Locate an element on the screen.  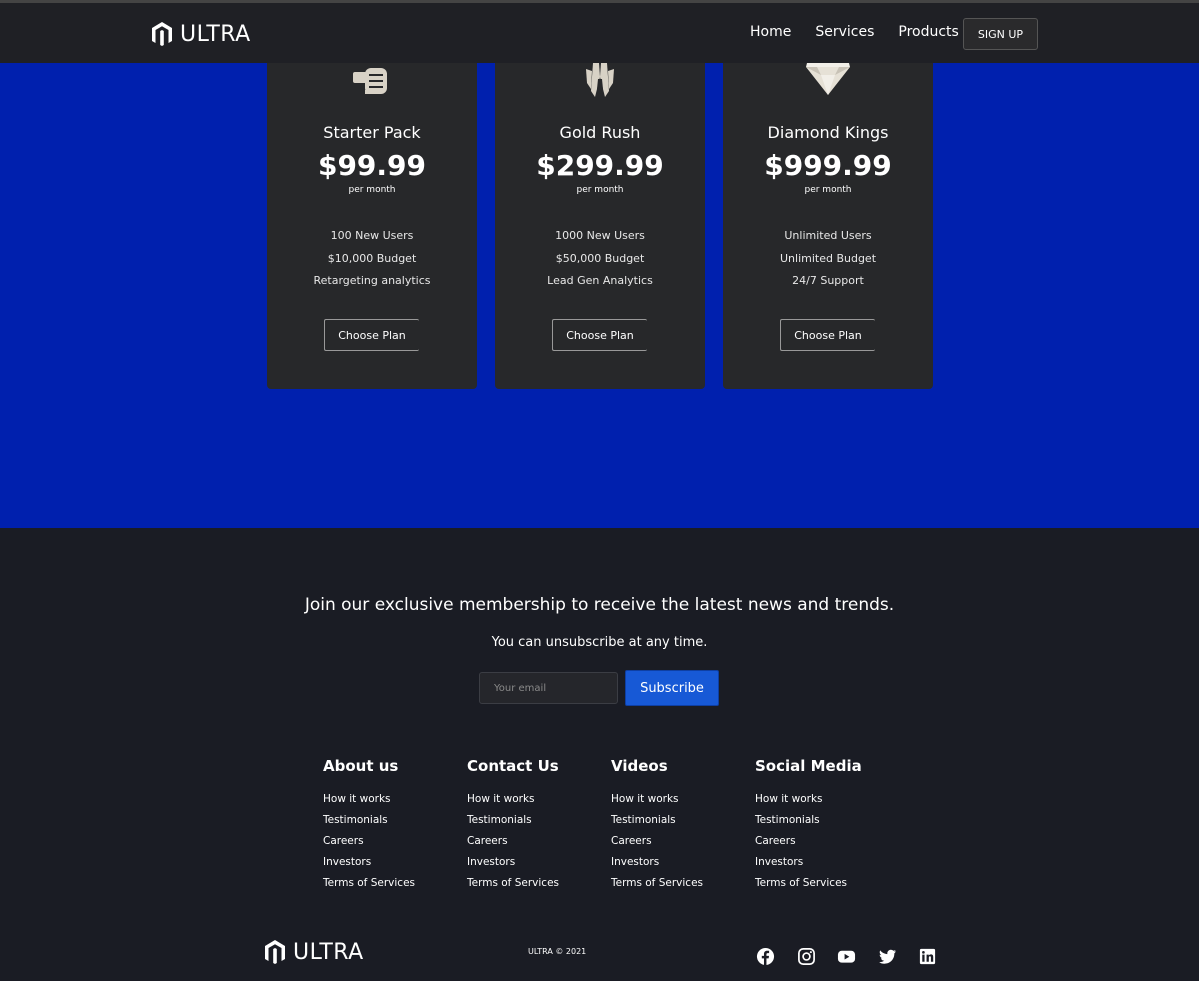
nav-services: Services is located at coordinates (844, 32).